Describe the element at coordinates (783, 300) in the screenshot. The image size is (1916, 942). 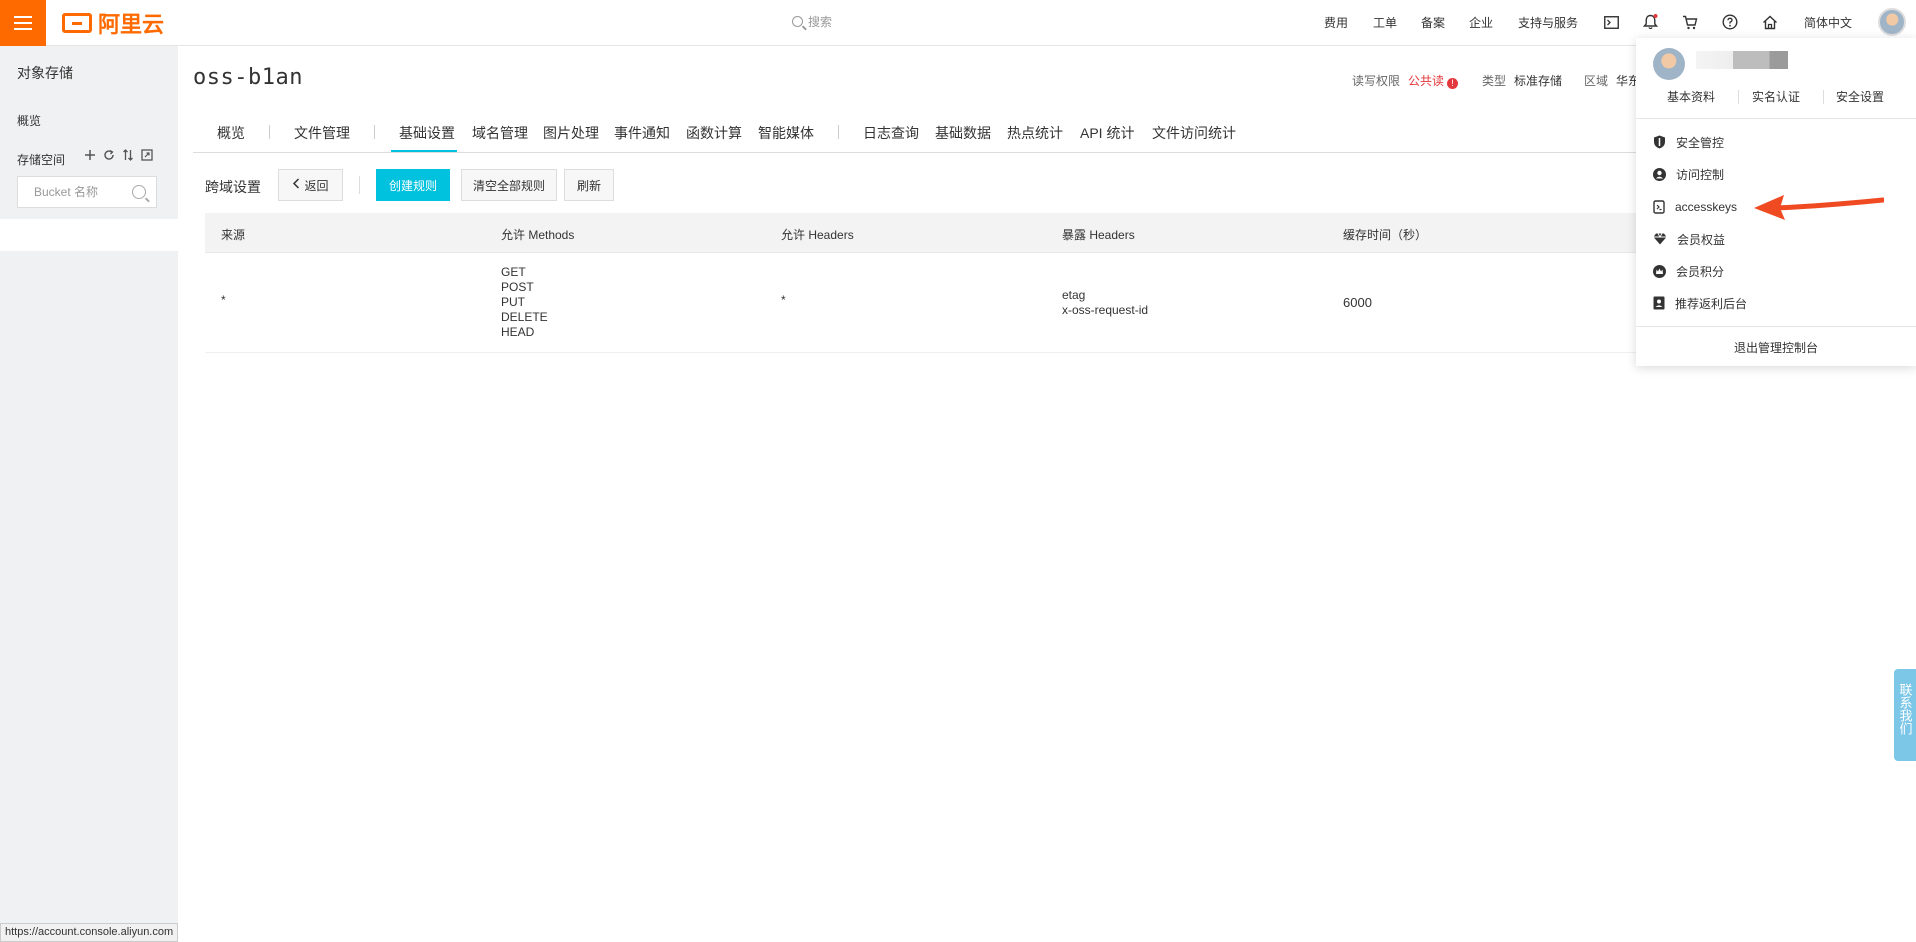
I see `cell-allow-headers: *` at that location.